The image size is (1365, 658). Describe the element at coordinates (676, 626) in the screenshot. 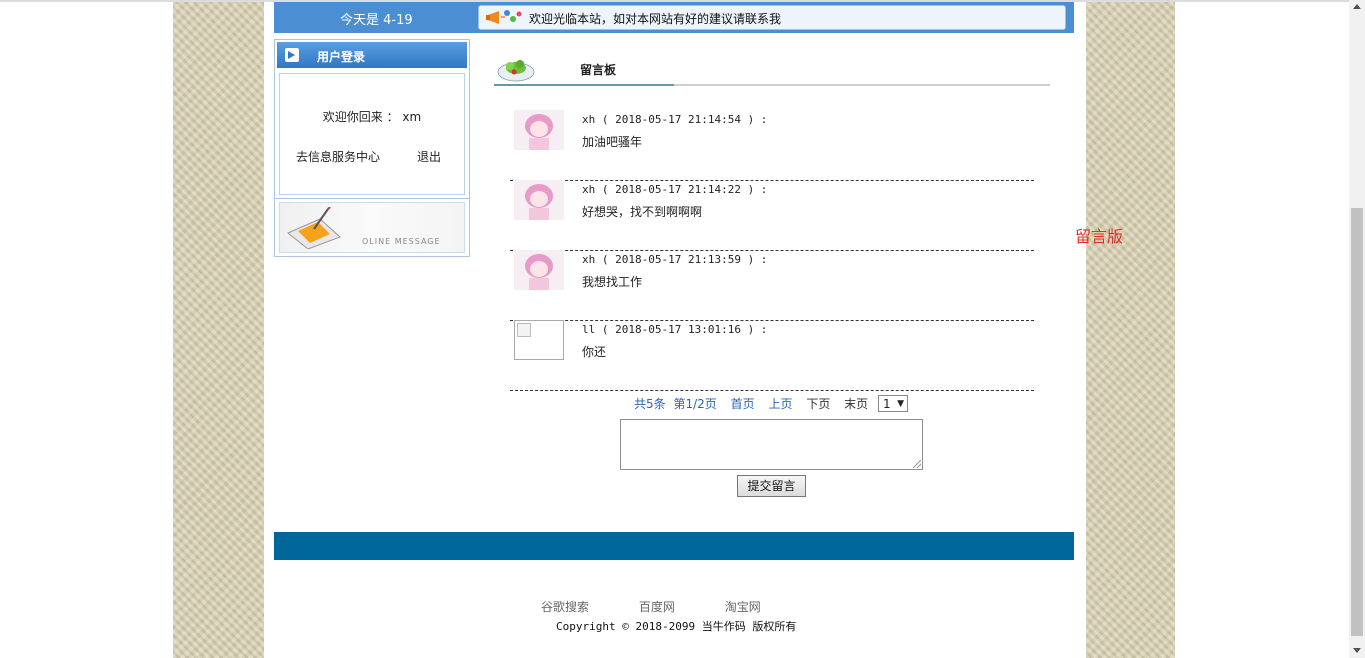

I see `copyright: Copyright © 2018-2099 当牛作码 版权所有` at that location.